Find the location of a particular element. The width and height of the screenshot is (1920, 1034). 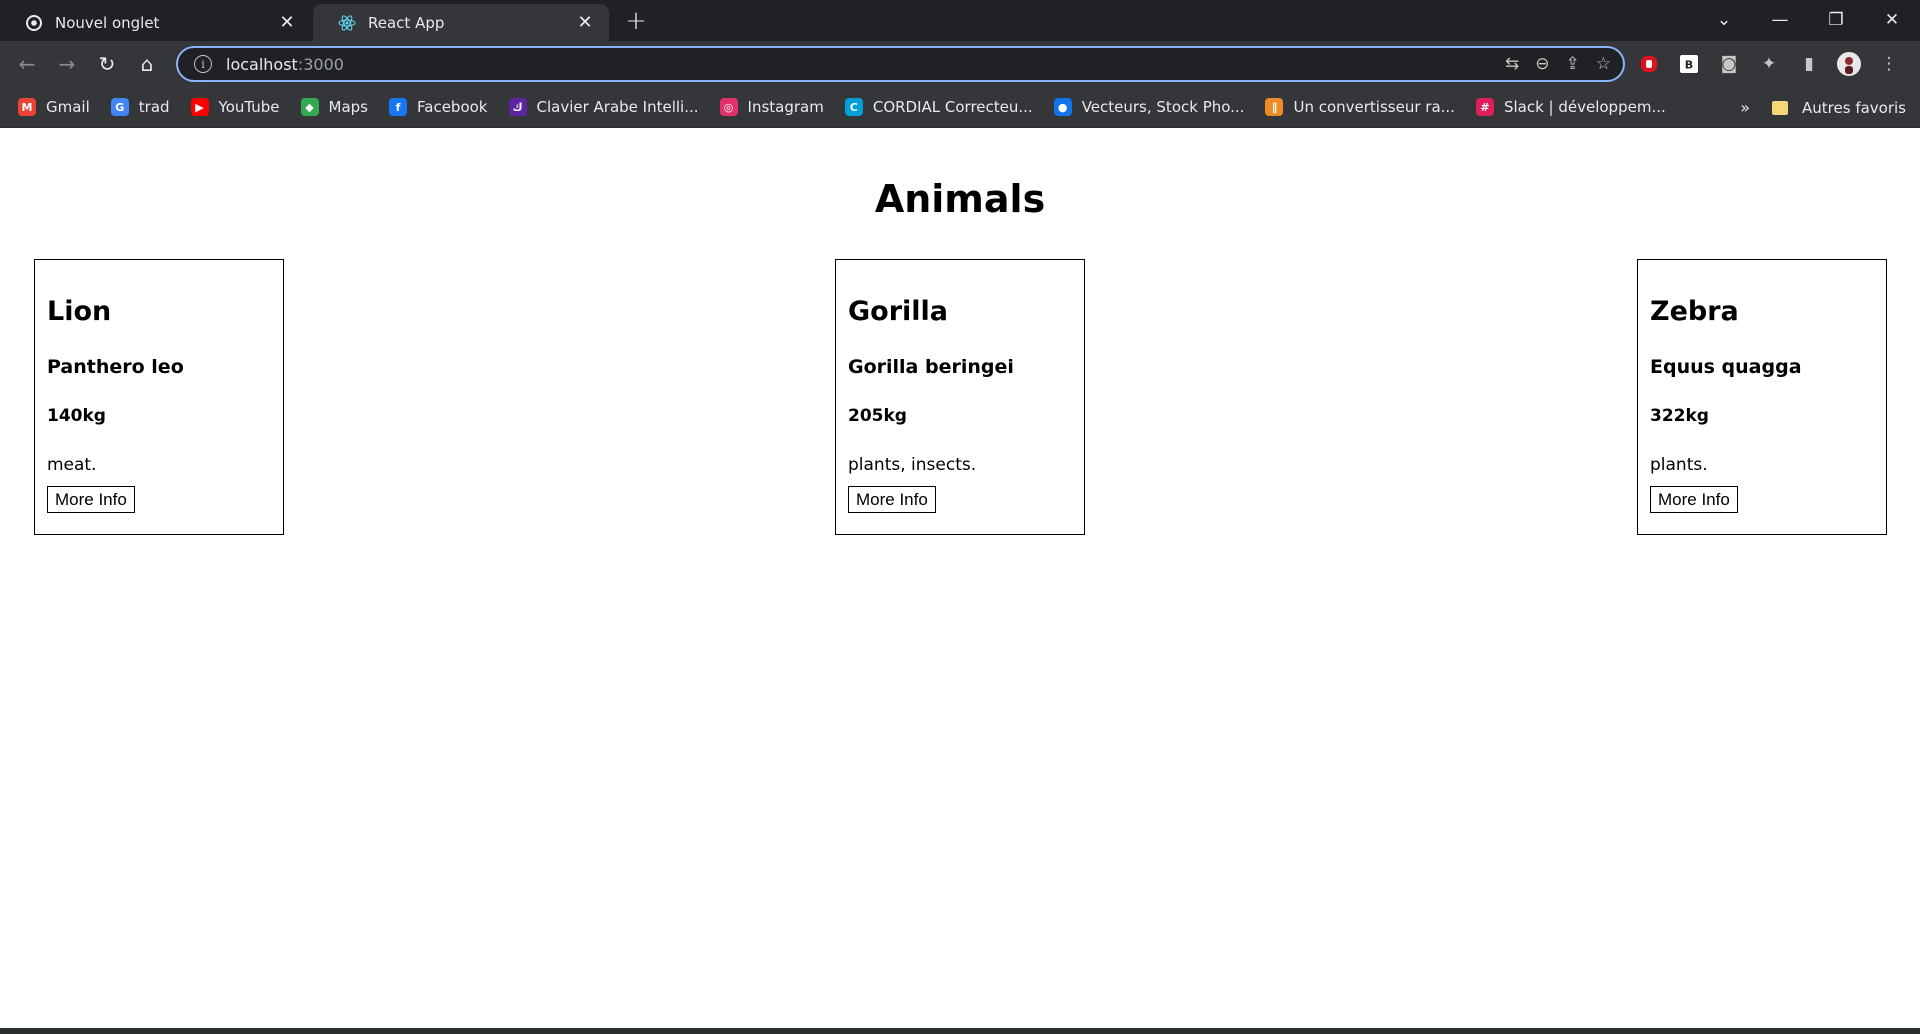

keyboard-icon: ك is located at coordinates (517, 107).